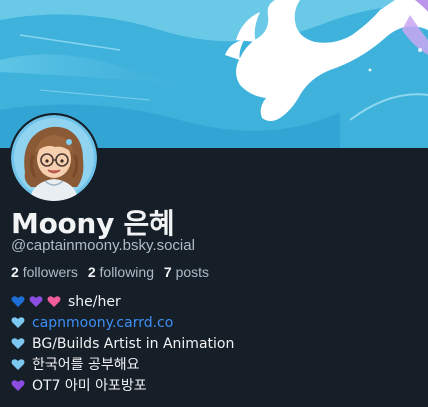 This screenshot has width=428, height=407. Describe the element at coordinates (167, 272) in the screenshot. I see `posts-count: 7` at that location.